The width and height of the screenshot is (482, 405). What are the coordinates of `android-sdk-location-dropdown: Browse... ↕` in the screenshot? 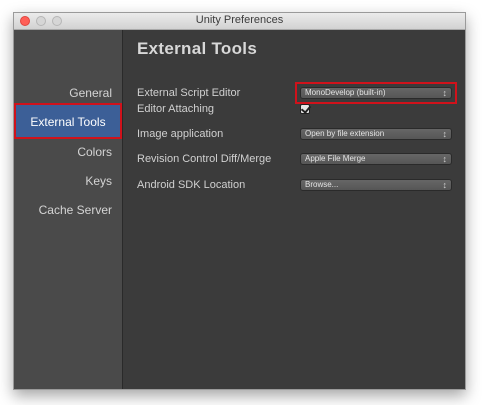 It's located at (376, 185).